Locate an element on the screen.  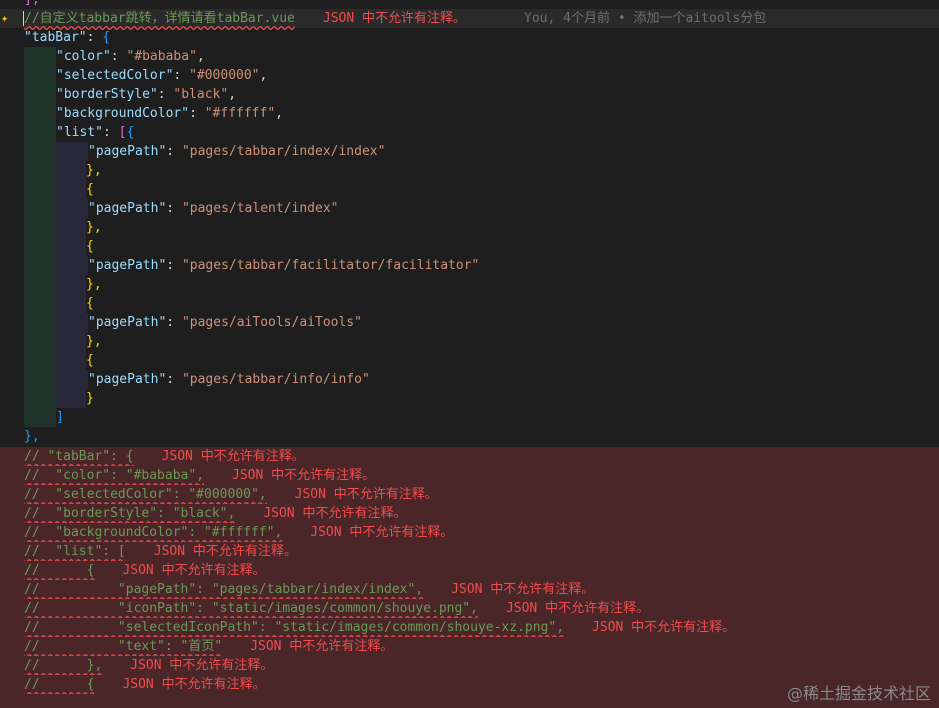
json-string: "pages/talent/index" is located at coordinates (260, 208).